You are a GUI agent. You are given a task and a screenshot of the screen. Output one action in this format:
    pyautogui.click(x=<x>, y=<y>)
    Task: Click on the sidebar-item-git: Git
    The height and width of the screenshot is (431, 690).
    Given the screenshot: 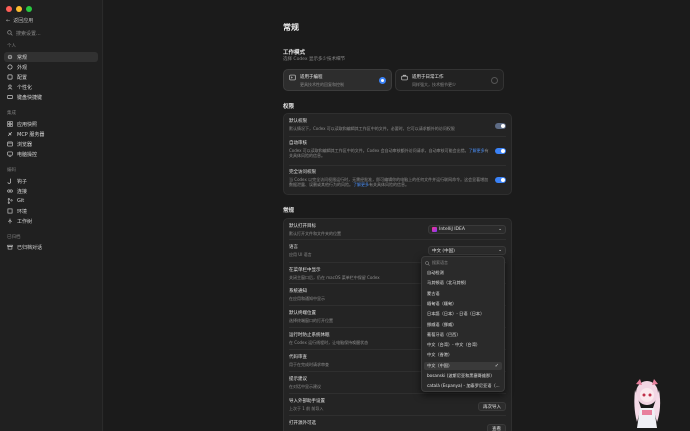 What is the action you would take?
    pyautogui.click(x=51, y=201)
    